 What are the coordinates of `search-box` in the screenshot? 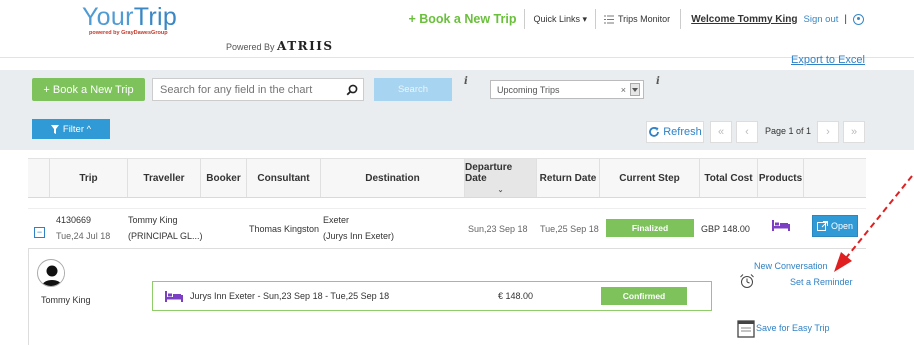 It's located at (258, 89).